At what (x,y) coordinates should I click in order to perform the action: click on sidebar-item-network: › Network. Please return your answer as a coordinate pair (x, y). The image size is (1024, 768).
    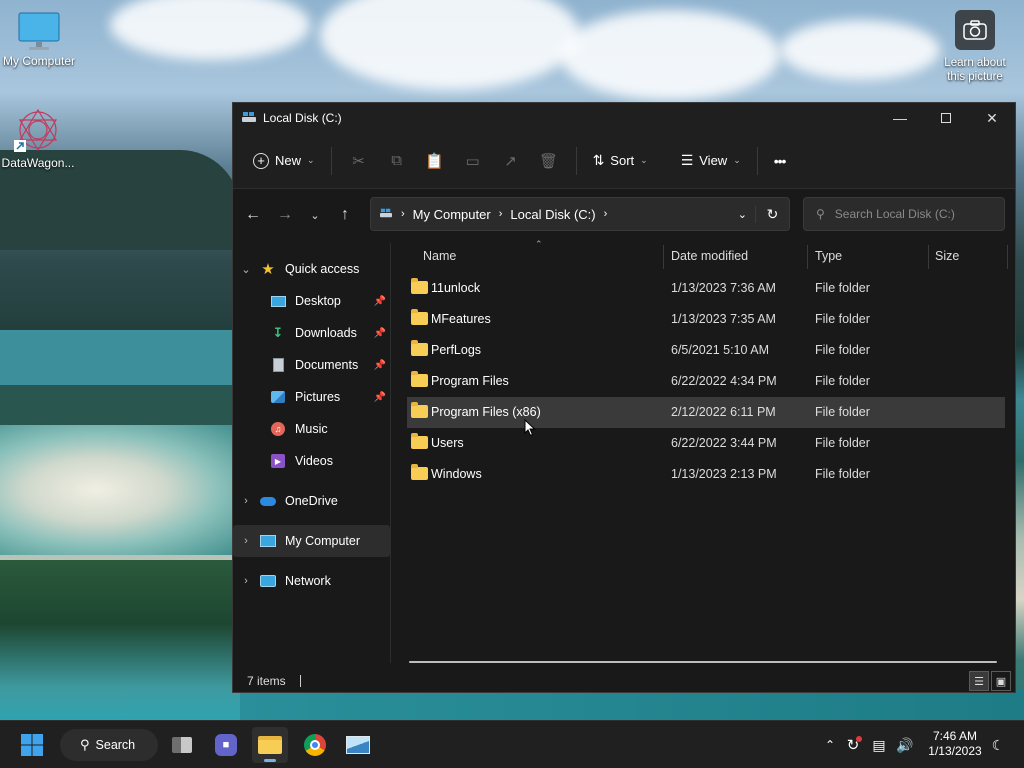
    Looking at the image, I should click on (311, 581).